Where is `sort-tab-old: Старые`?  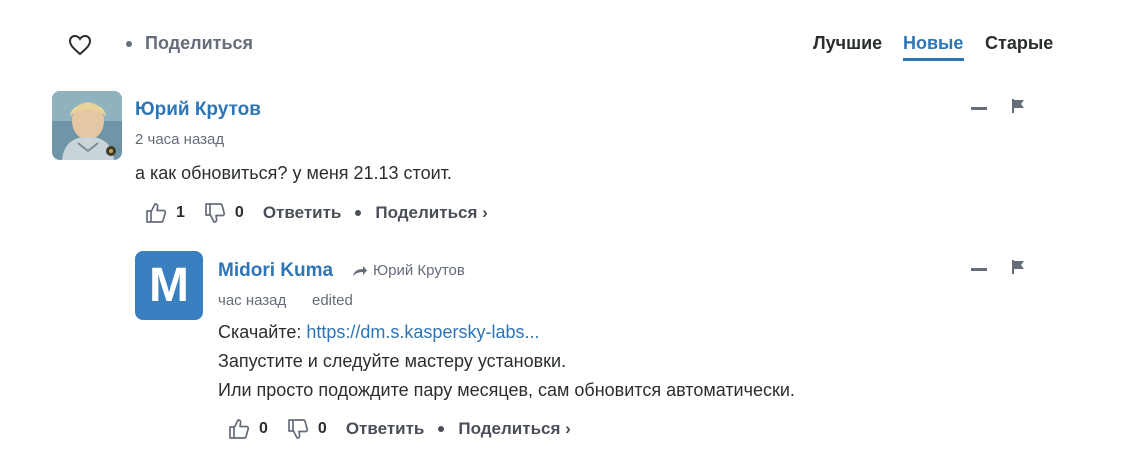 sort-tab-old: Старые is located at coordinates (1019, 43).